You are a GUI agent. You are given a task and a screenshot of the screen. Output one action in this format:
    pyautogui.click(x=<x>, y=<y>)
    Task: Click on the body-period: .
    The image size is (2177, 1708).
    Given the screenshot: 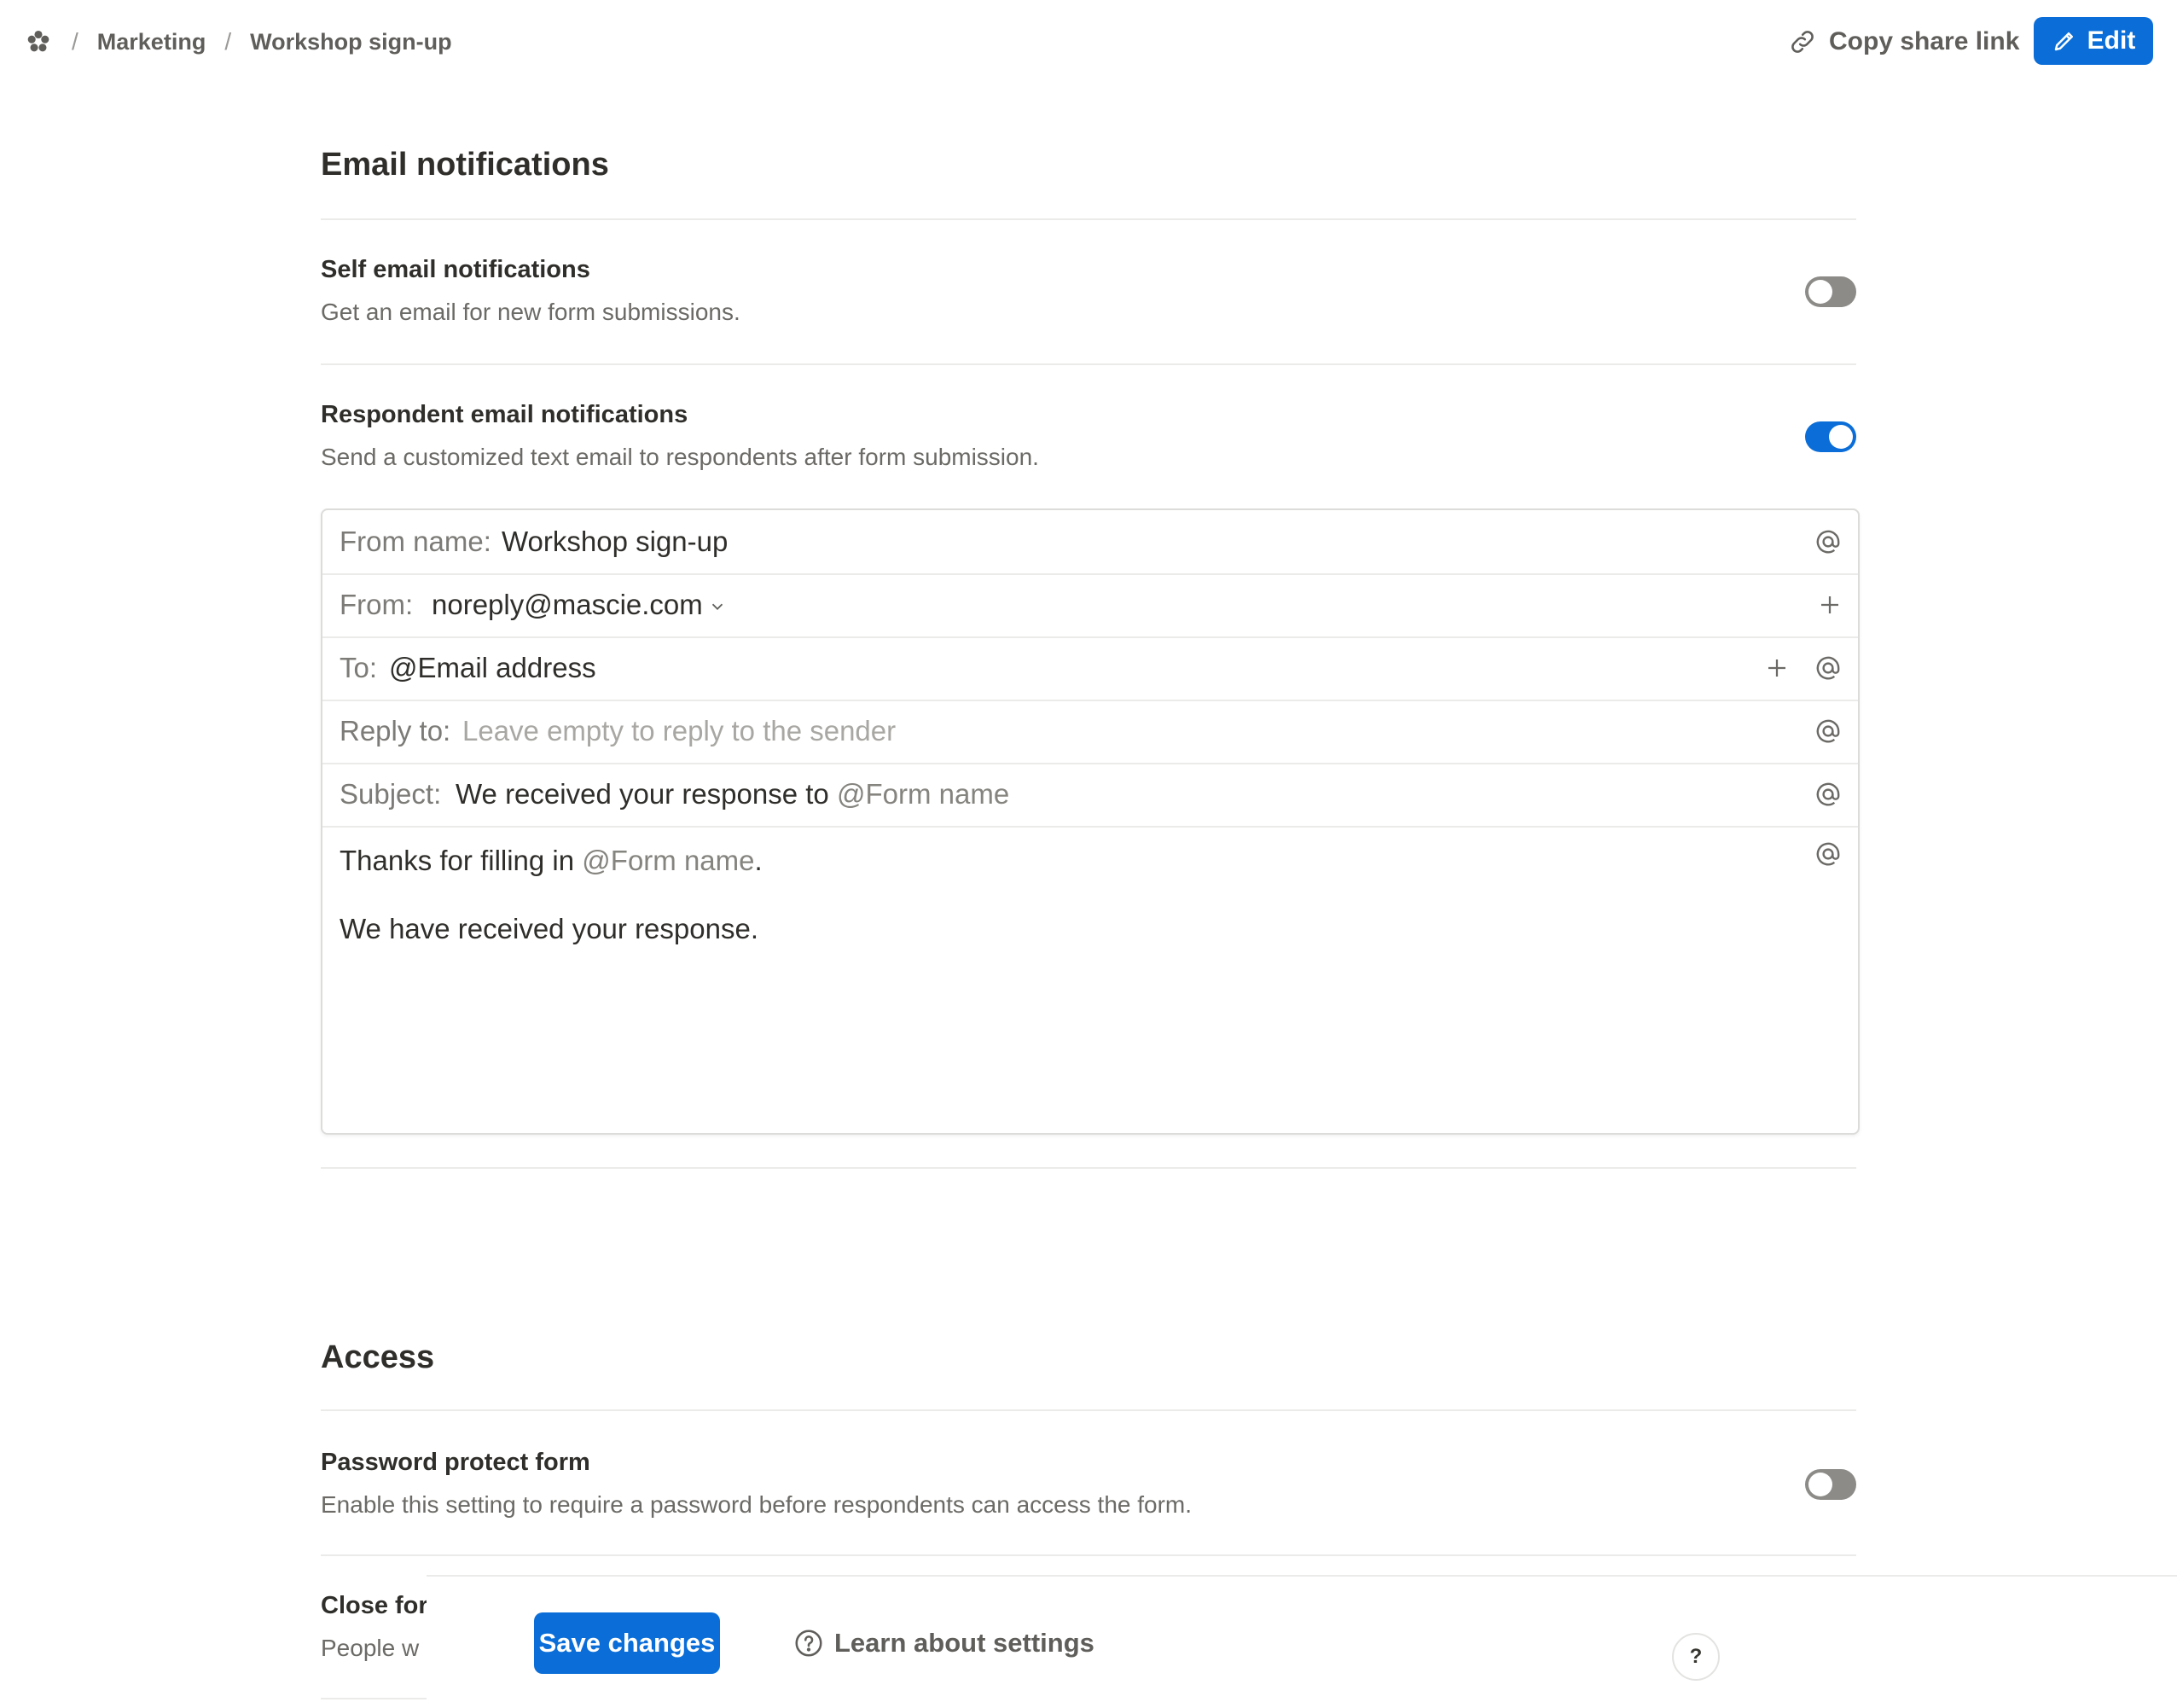 What is the action you would take?
    pyautogui.click(x=758, y=860)
    